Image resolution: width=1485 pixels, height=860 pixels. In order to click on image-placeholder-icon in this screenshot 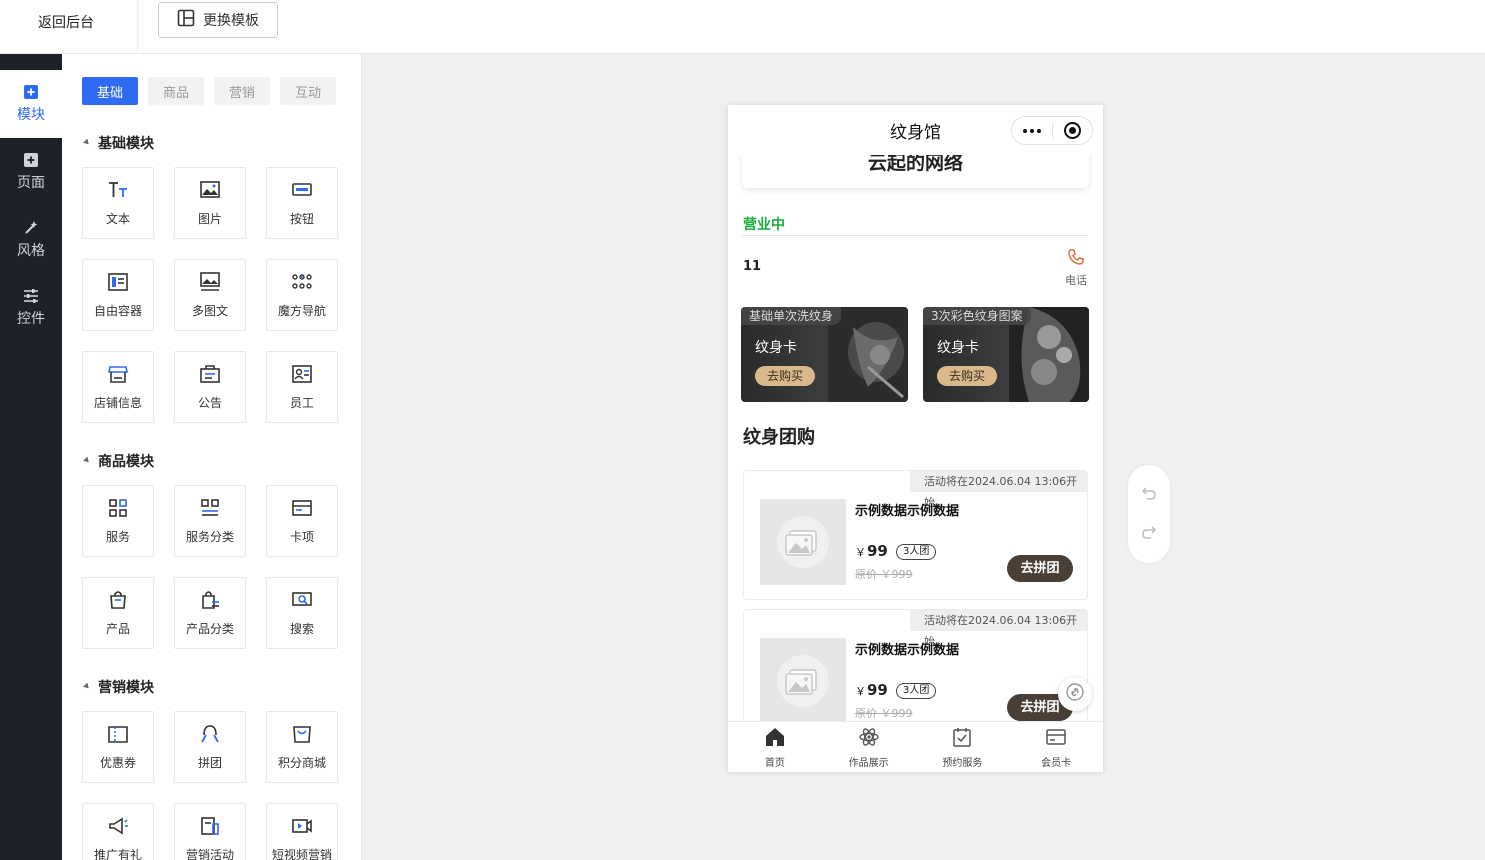, I will do `click(803, 681)`.